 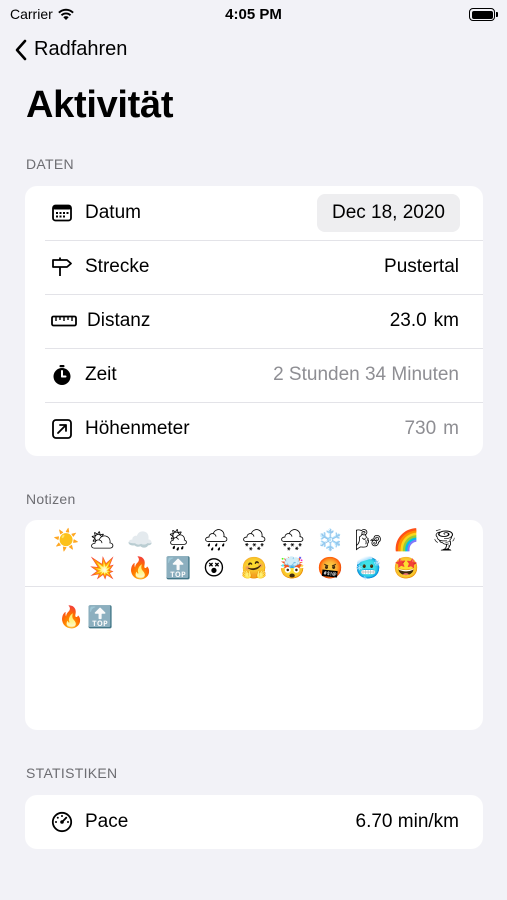 What do you see at coordinates (368, 540) in the screenshot?
I see `emoji-wind-face: 🌬` at bounding box center [368, 540].